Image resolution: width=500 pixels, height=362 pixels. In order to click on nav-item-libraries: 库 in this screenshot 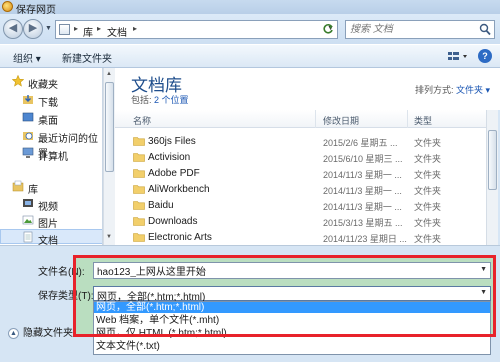, I will do `click(51, 187)`.